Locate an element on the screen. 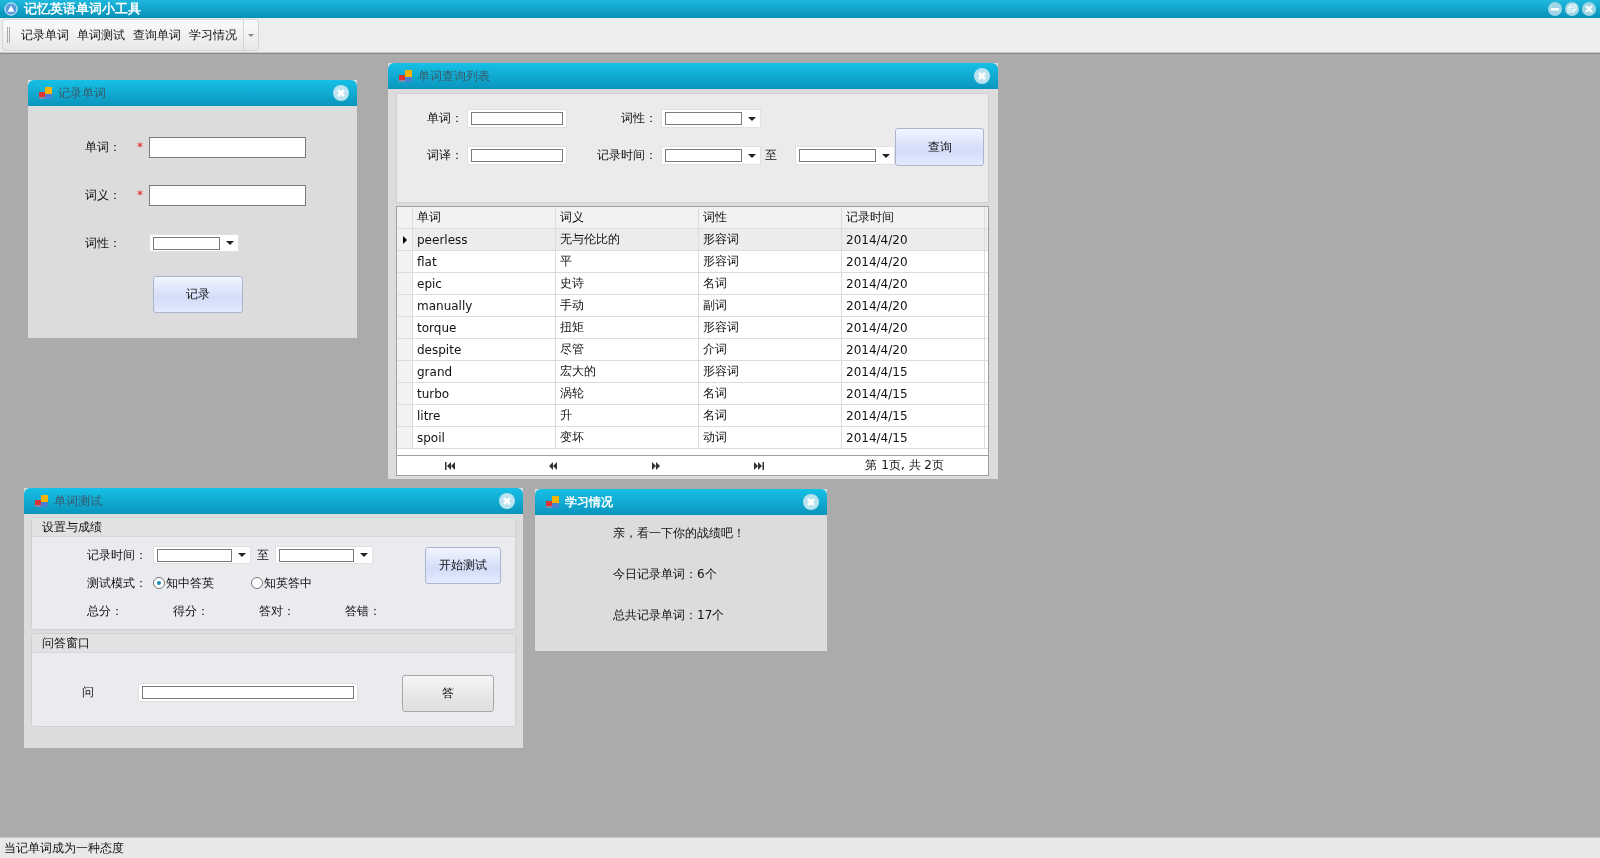 The image size is (1600, 858). table-cell: 无与伦比的 is located at coordinates (627, 239).